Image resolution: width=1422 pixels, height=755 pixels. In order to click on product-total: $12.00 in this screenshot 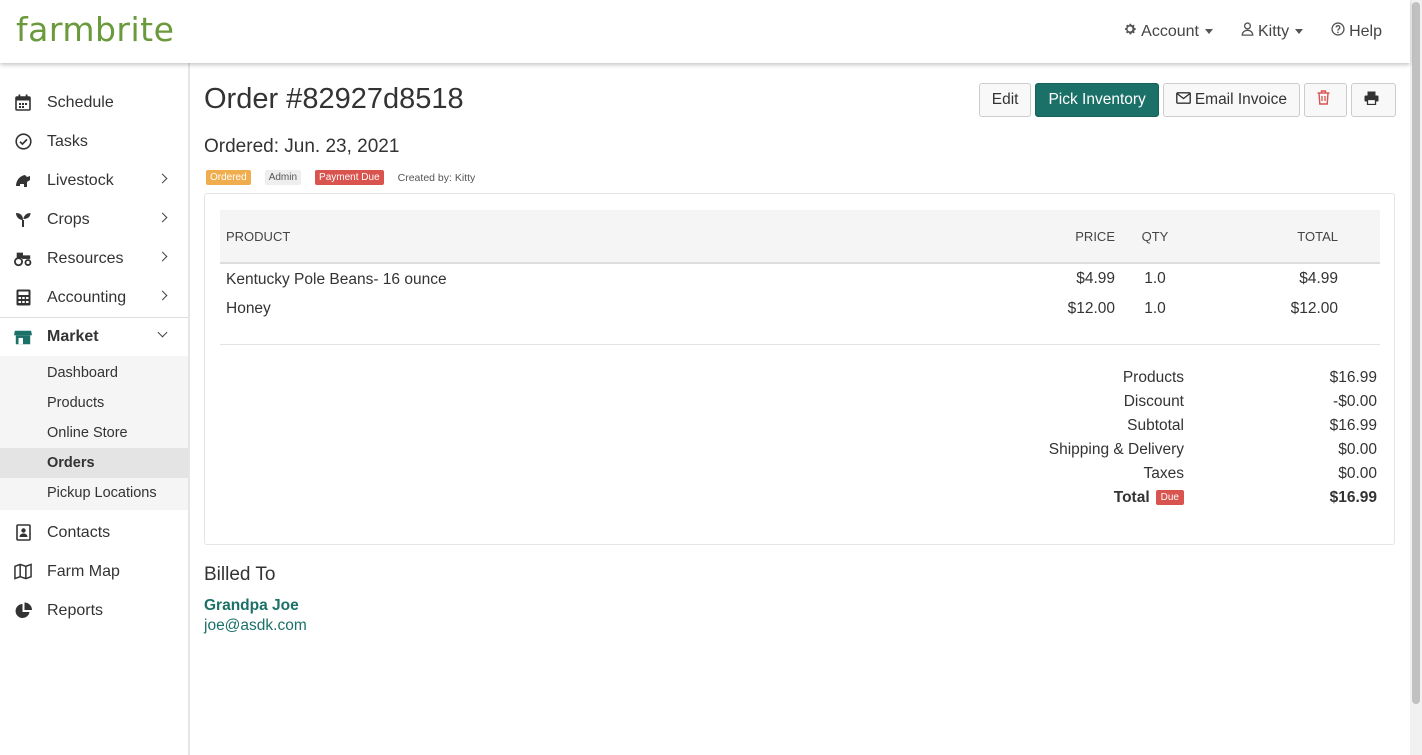, I will do `click(1314, 308)`.